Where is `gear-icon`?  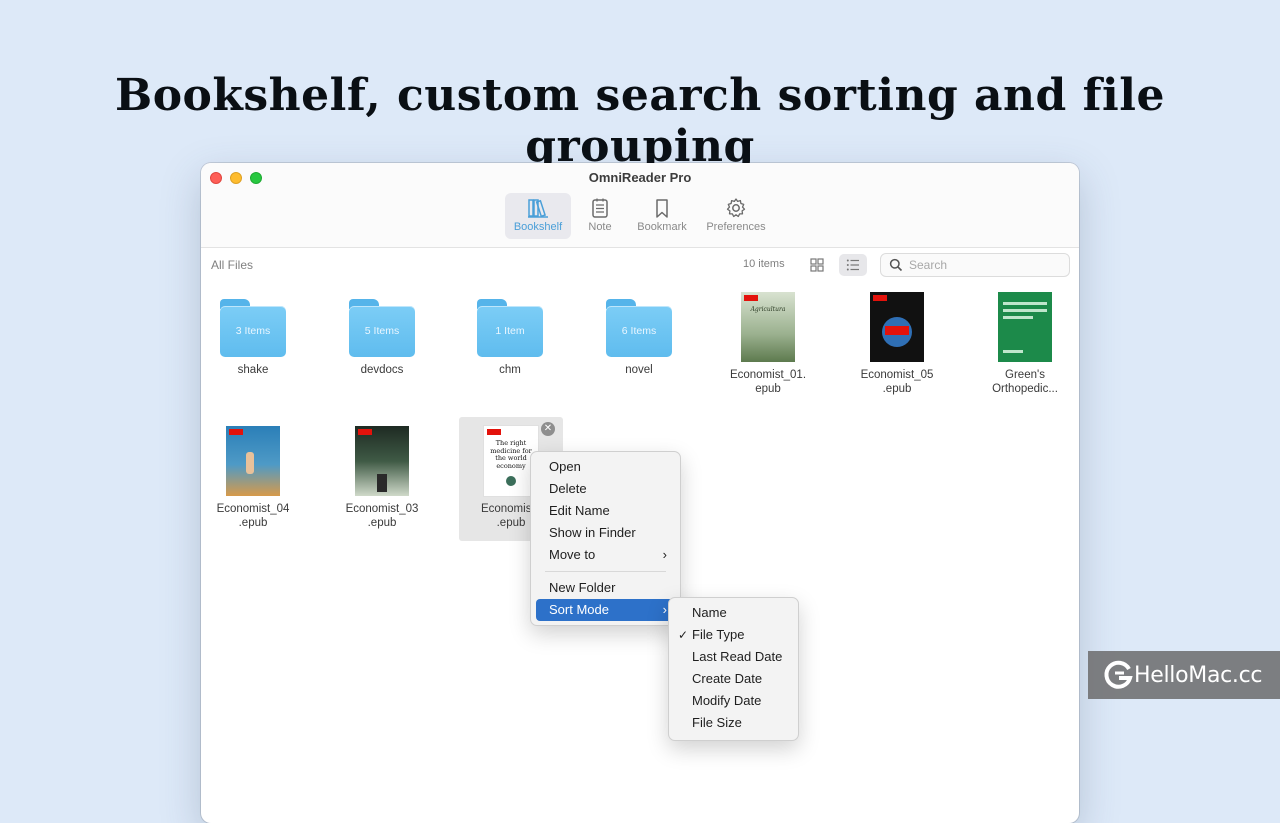 gear-icon is located at coordinates (736, 208).